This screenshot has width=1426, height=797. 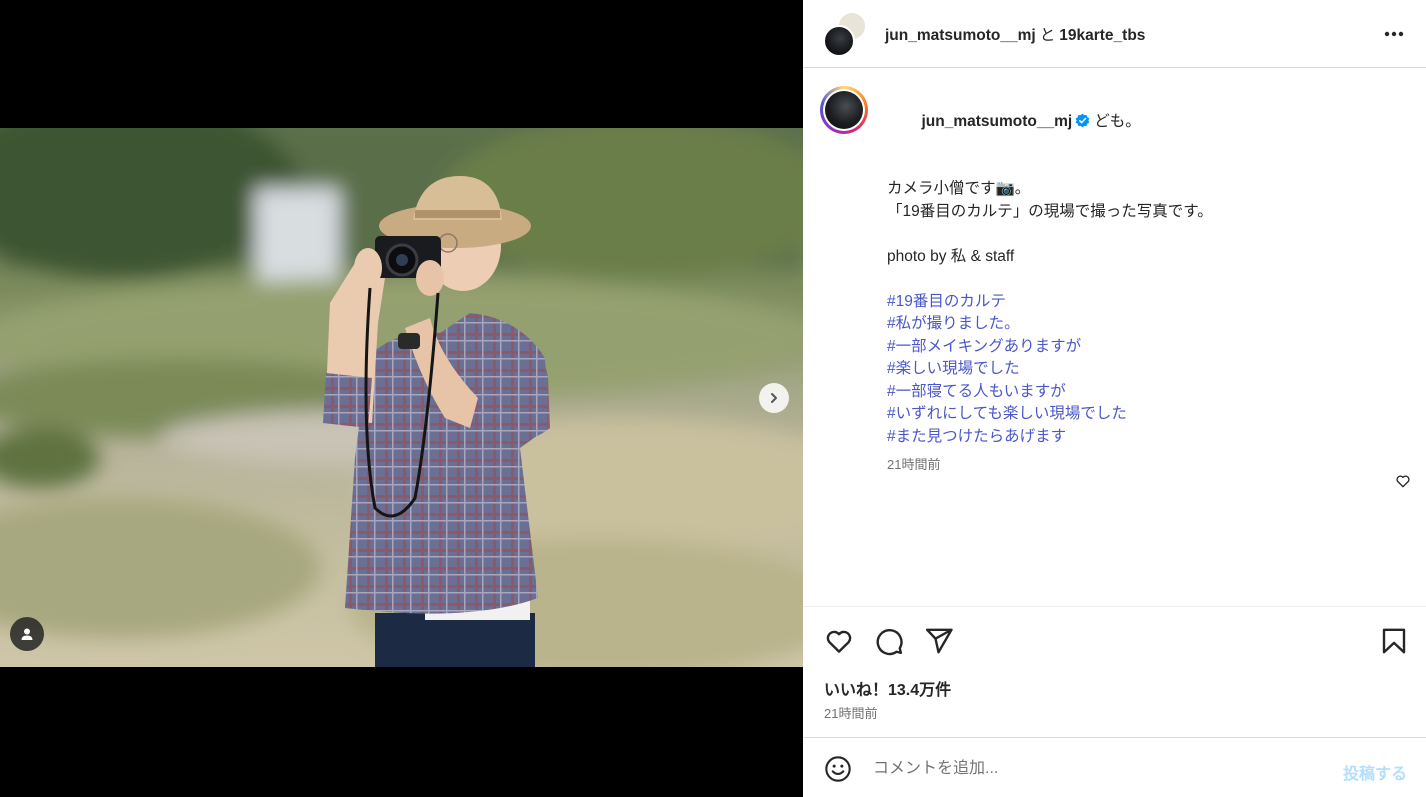 What do you see at coordinates (1137, 437) in the screenshot?
I see `hashtag-link: #また見つけたらあげます` at bounding box center [1137, 437].